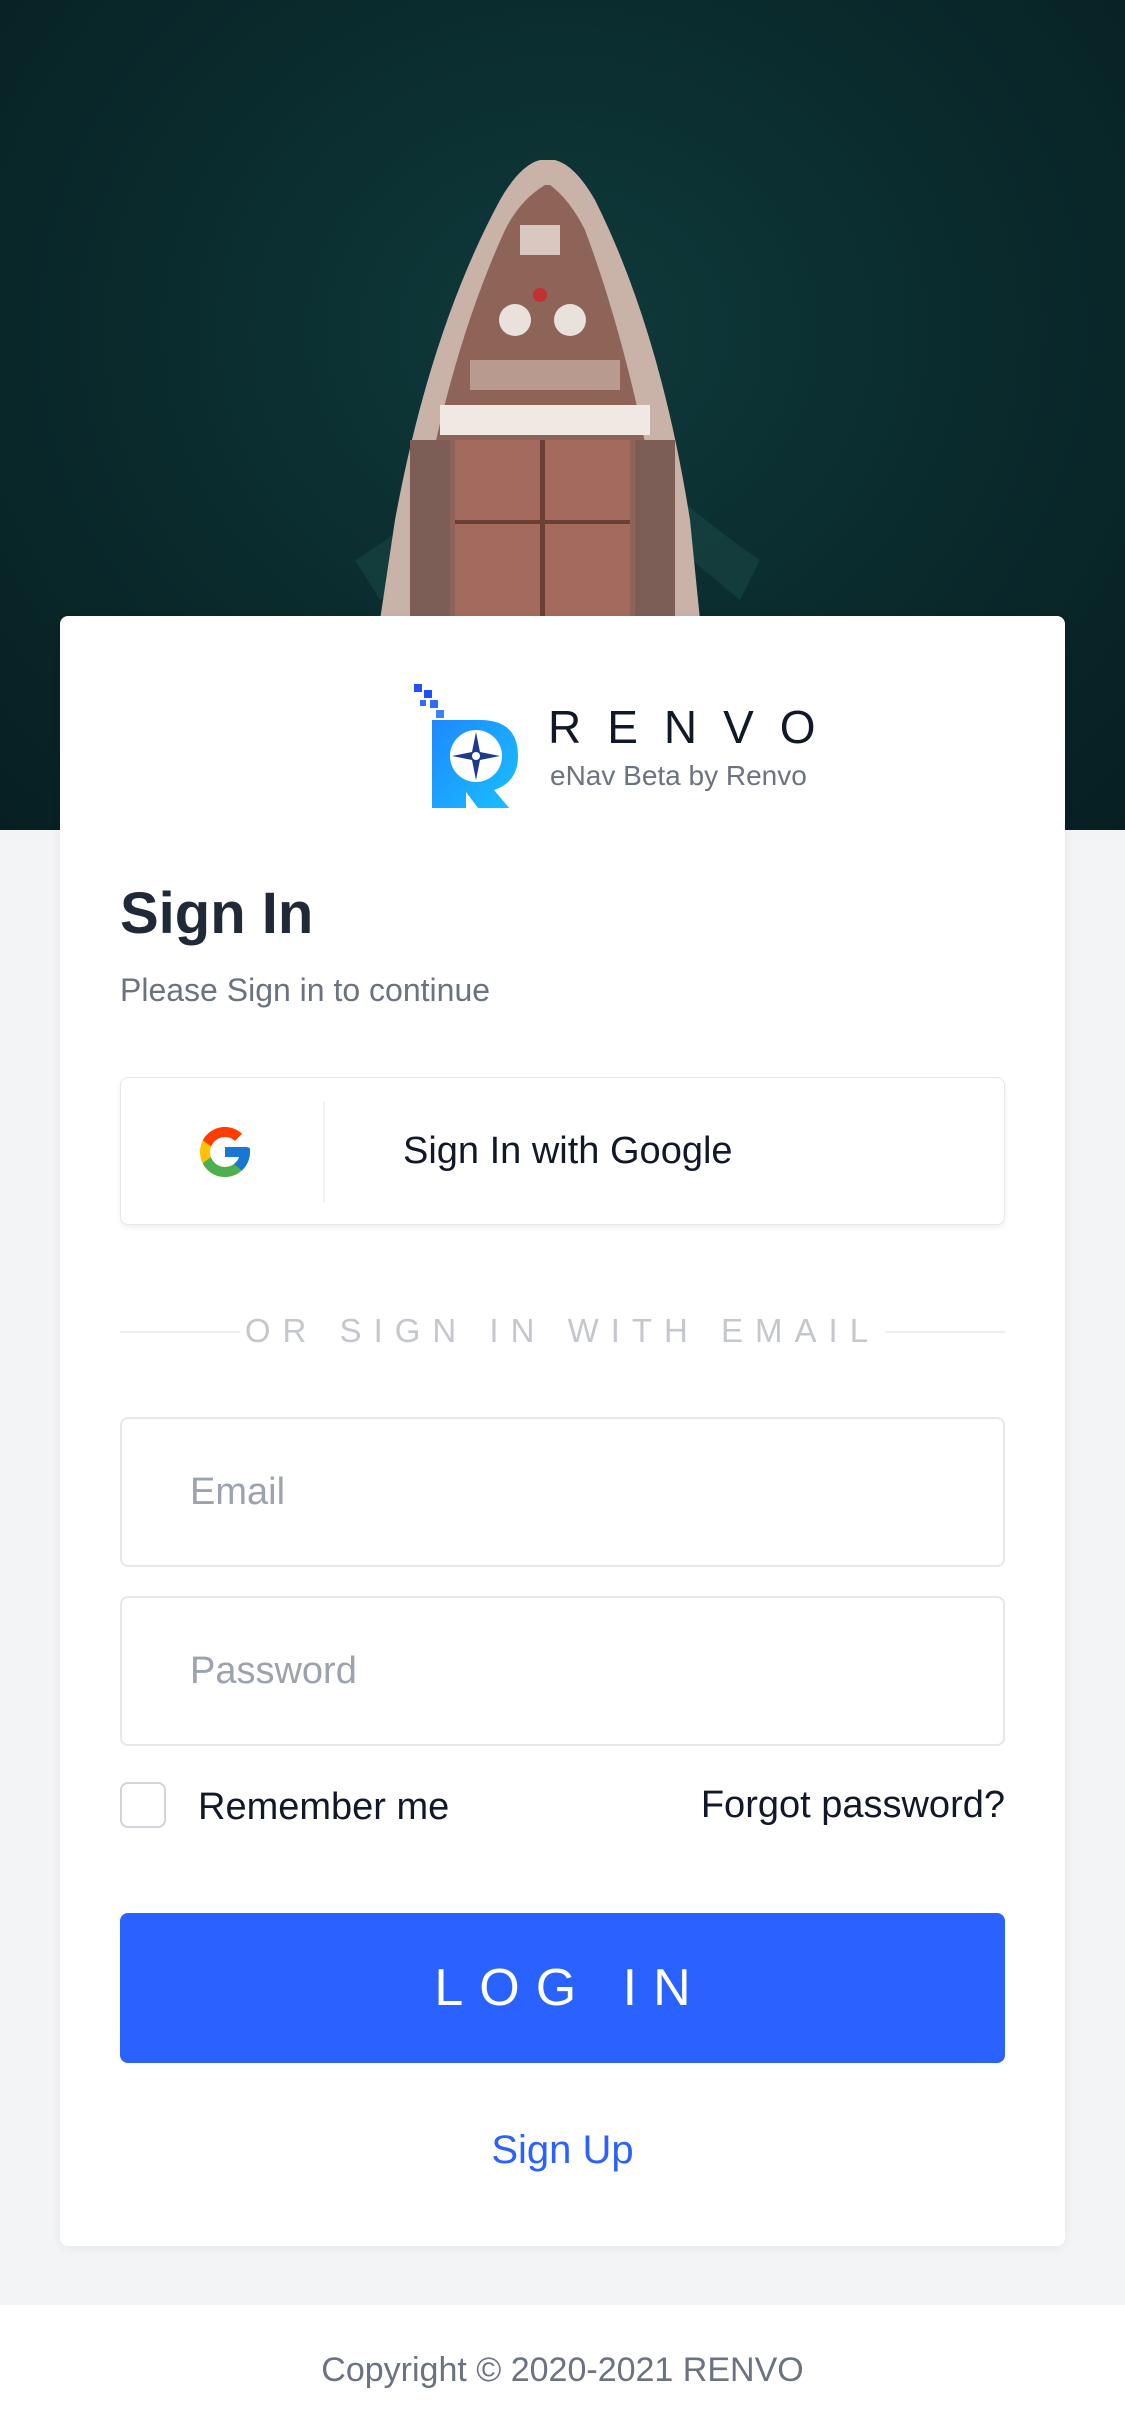 The height and width of the screenshot is (2436, 1125). I want to click on google-button-label: Sign In with Google, so click(568, 1151).